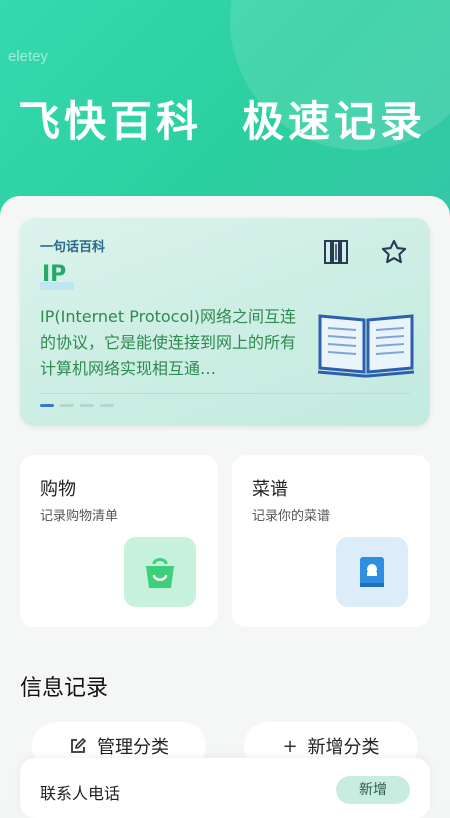  I want to click on edit-icon, so click(79, 745).